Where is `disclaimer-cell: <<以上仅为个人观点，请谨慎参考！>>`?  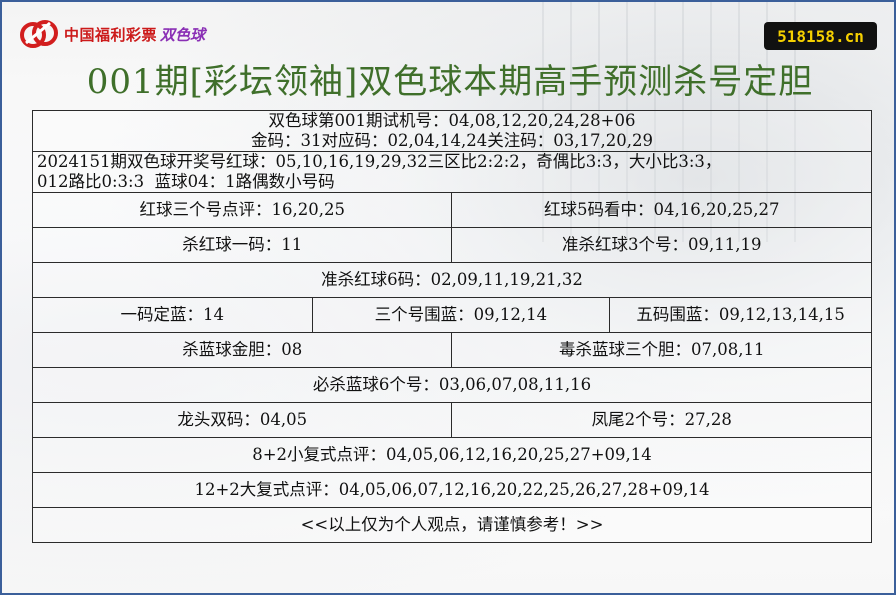
disclaimer-cell: <<以上仅为个人观点，请谨慎参考！>> is located at coordinates (452, 525).